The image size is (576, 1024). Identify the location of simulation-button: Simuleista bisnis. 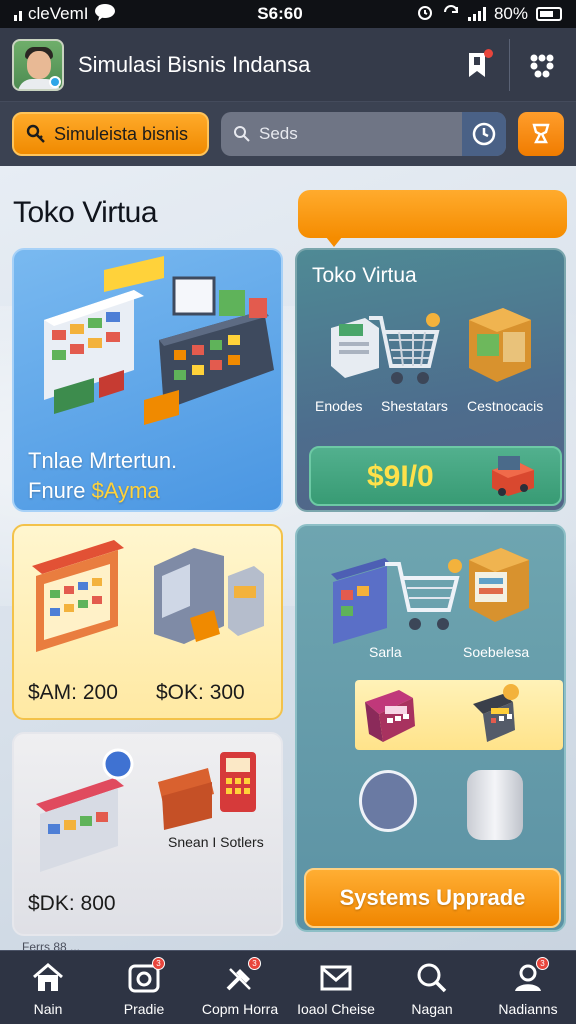
(110, 134).